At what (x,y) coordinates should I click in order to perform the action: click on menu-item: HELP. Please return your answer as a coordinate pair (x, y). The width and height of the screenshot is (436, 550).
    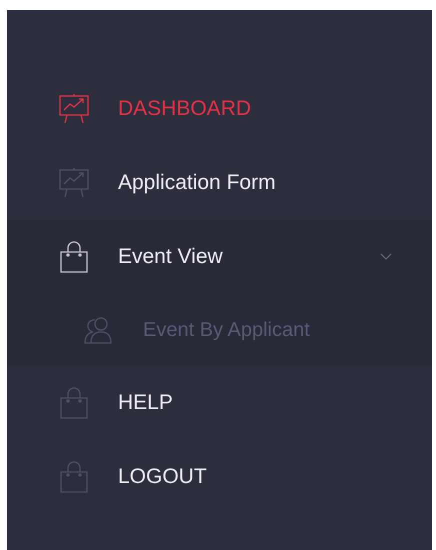
    Looking at the image, I should click on (145, 403).